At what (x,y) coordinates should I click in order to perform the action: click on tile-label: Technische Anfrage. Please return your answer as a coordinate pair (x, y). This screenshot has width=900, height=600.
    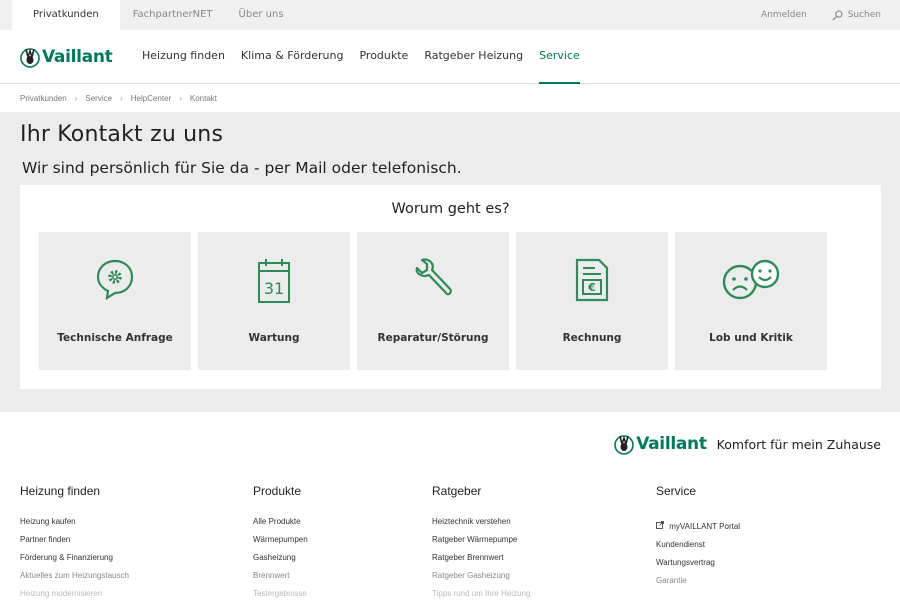
    Looking at the image, I should click on (115, 338).